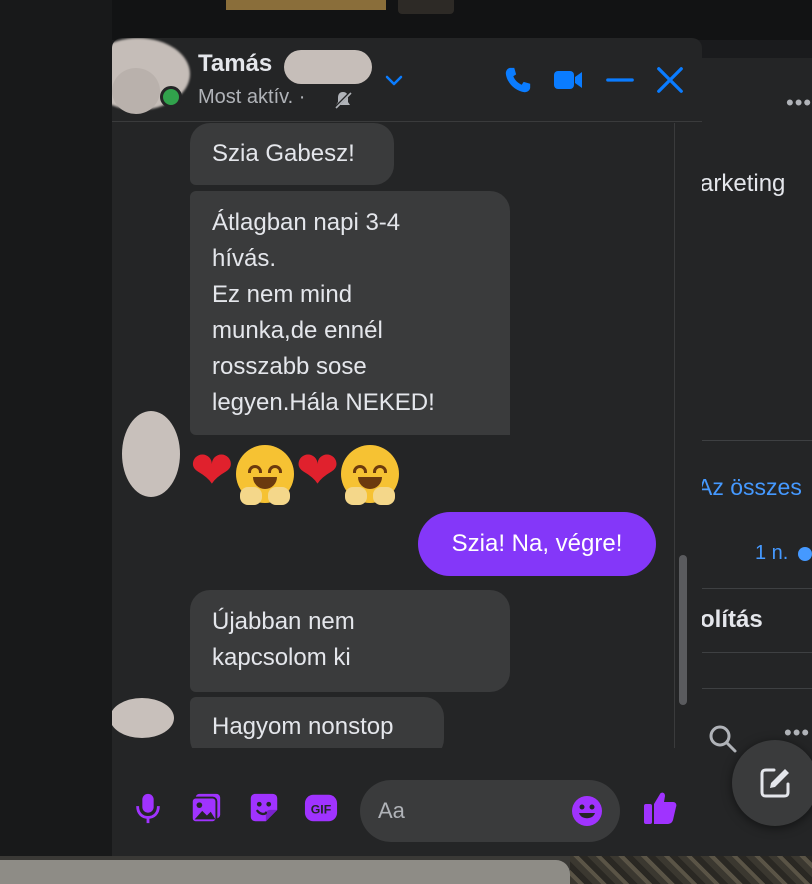 This screenshot has height=884, width=812. I want to click on contact-status: Most aktív. ·, so click(252, 97).